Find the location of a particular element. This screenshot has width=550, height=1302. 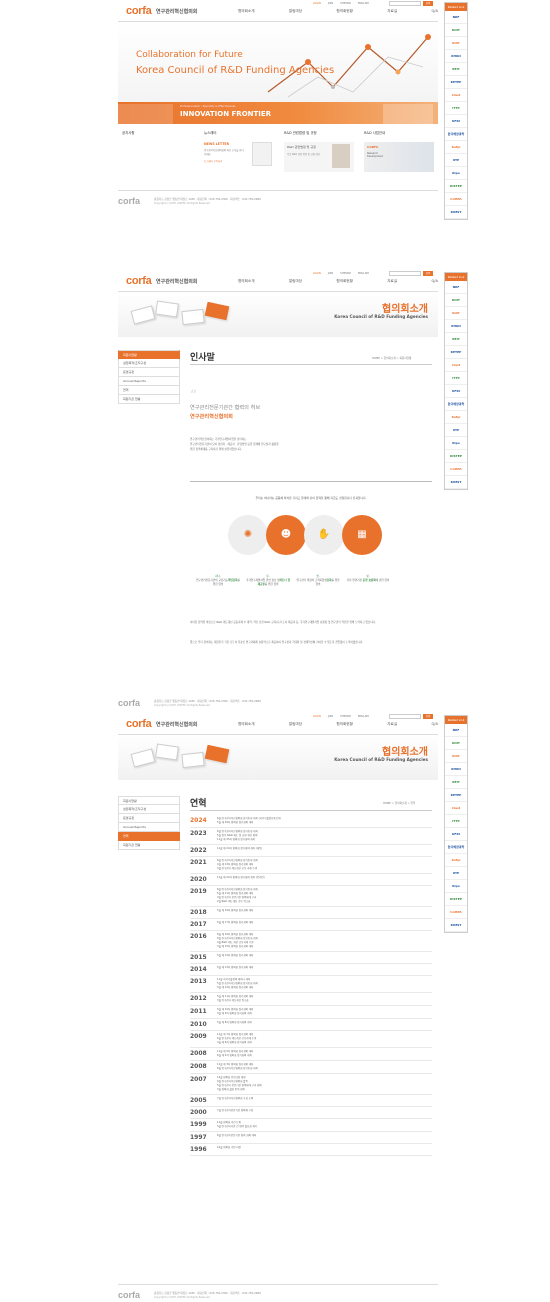

notice-title: 공지사항 is located at coordinates (128, 132).